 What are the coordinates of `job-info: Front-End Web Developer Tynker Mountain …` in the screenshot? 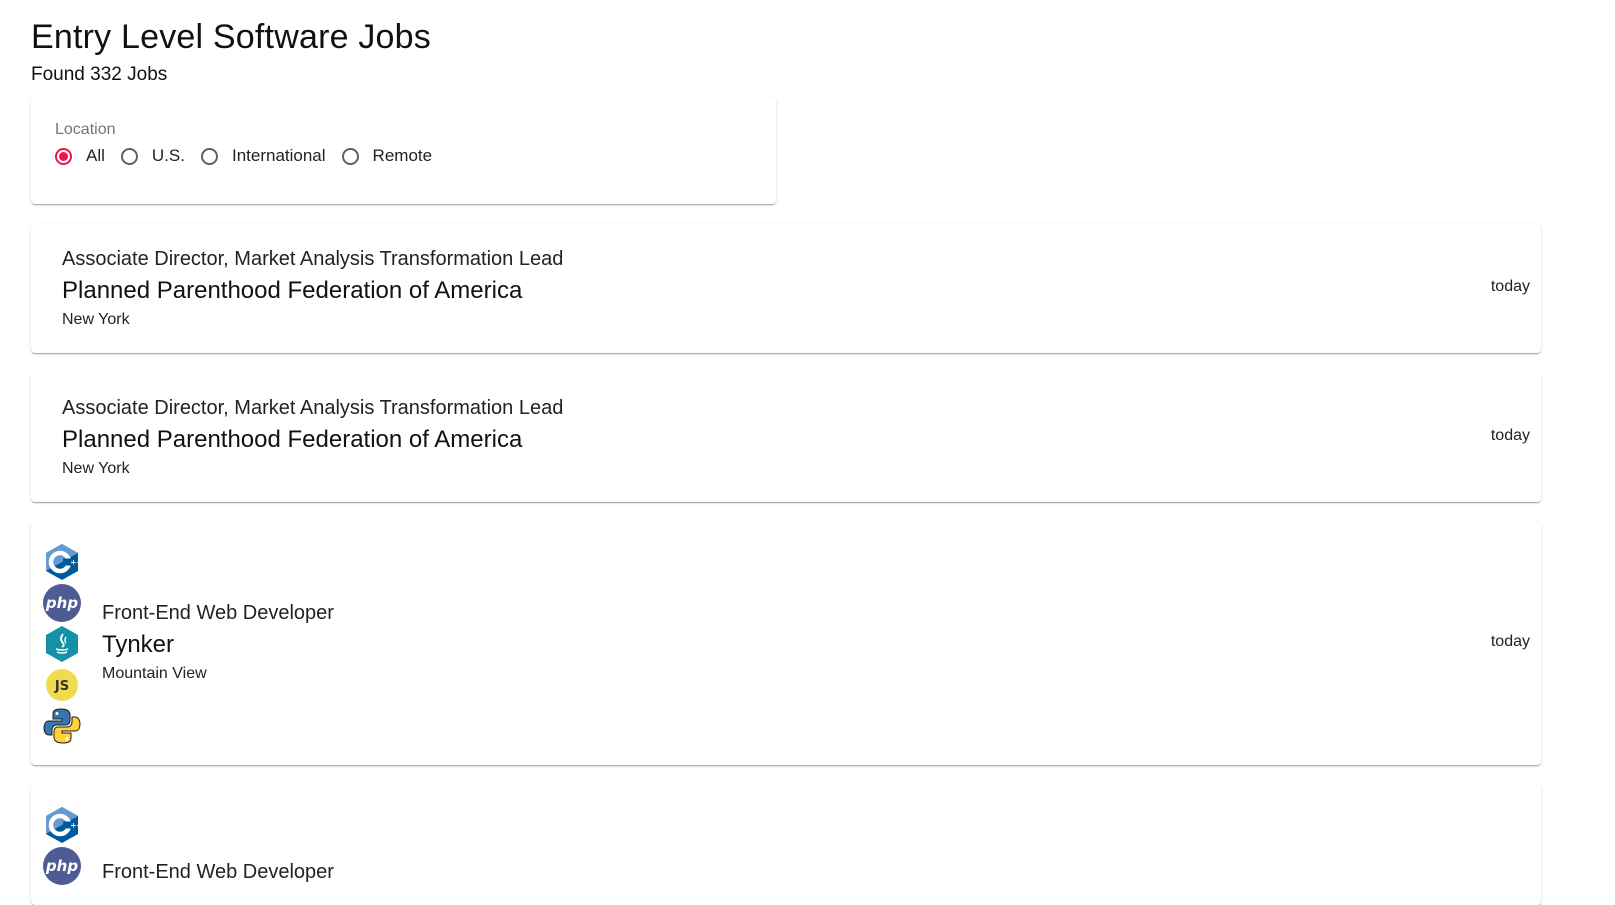 It's located at (218, 642).